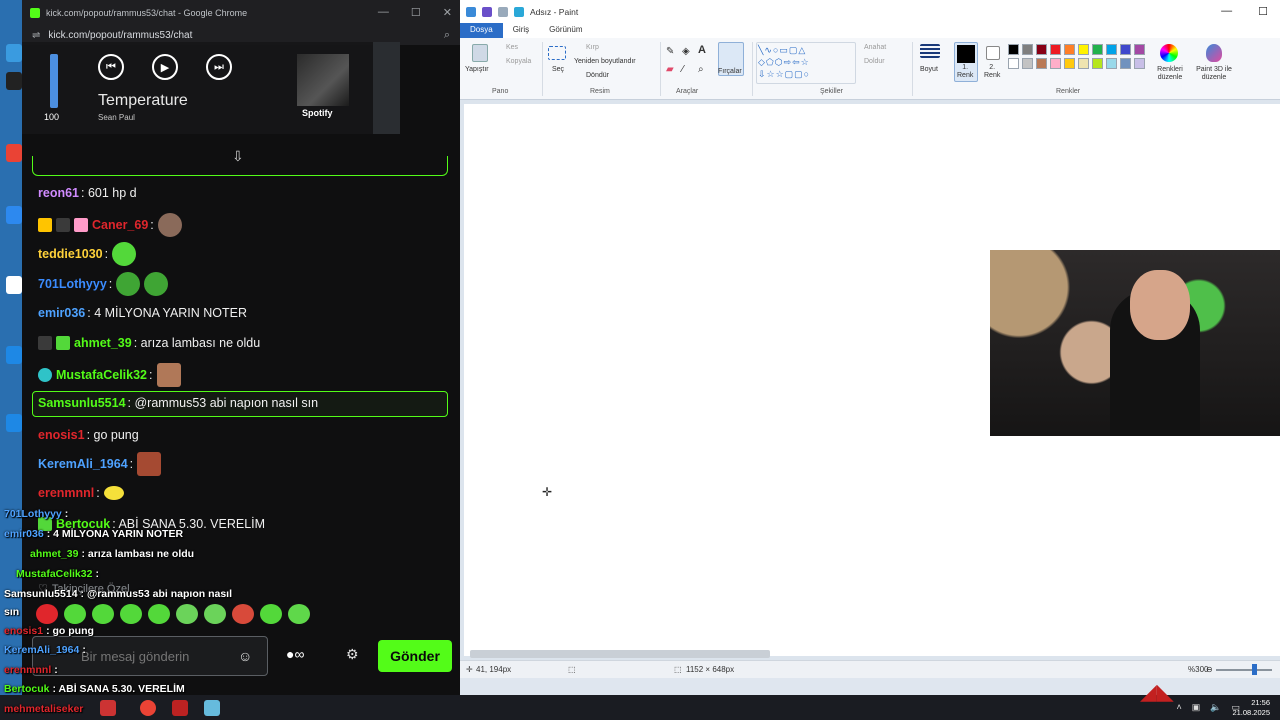 This screenshot has width=1280, height=720. What do you see at coordinates (1226, 11) in the screenshot?
I see `minimize-button: —` at bounding box center [1226, 11].